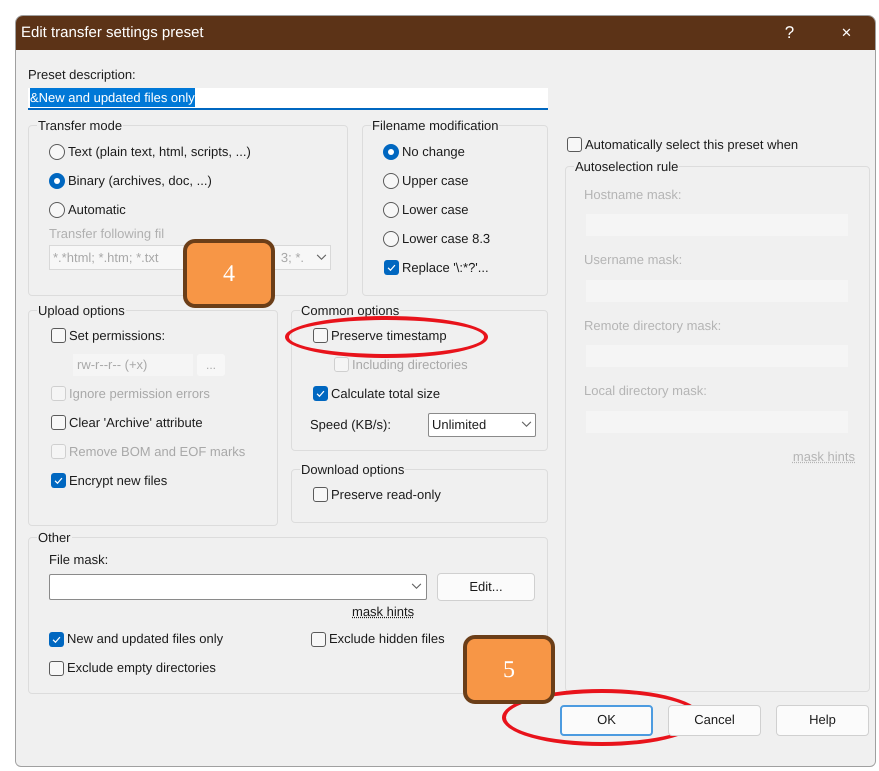 The height and width of the screenshot is (771, 879). Describe the element at coordinates (82, 75) in the screenshot. I see `field-label: Preset description:` at that location.